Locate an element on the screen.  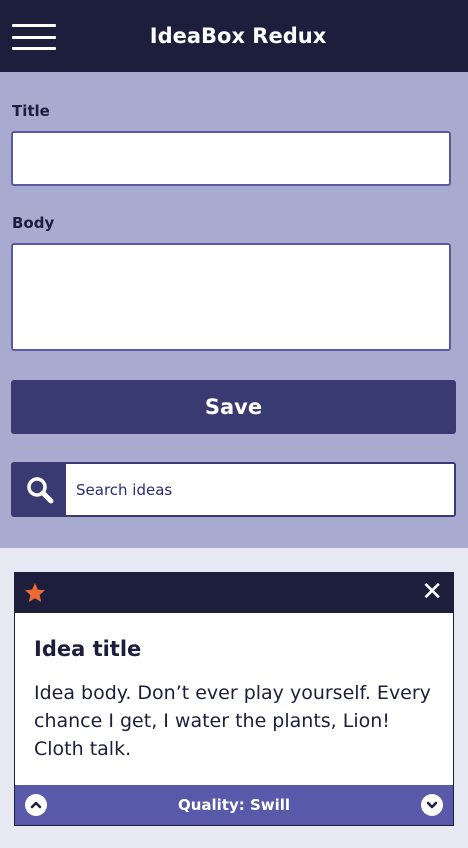
title-label: Title is located at coordinates (31, 111).